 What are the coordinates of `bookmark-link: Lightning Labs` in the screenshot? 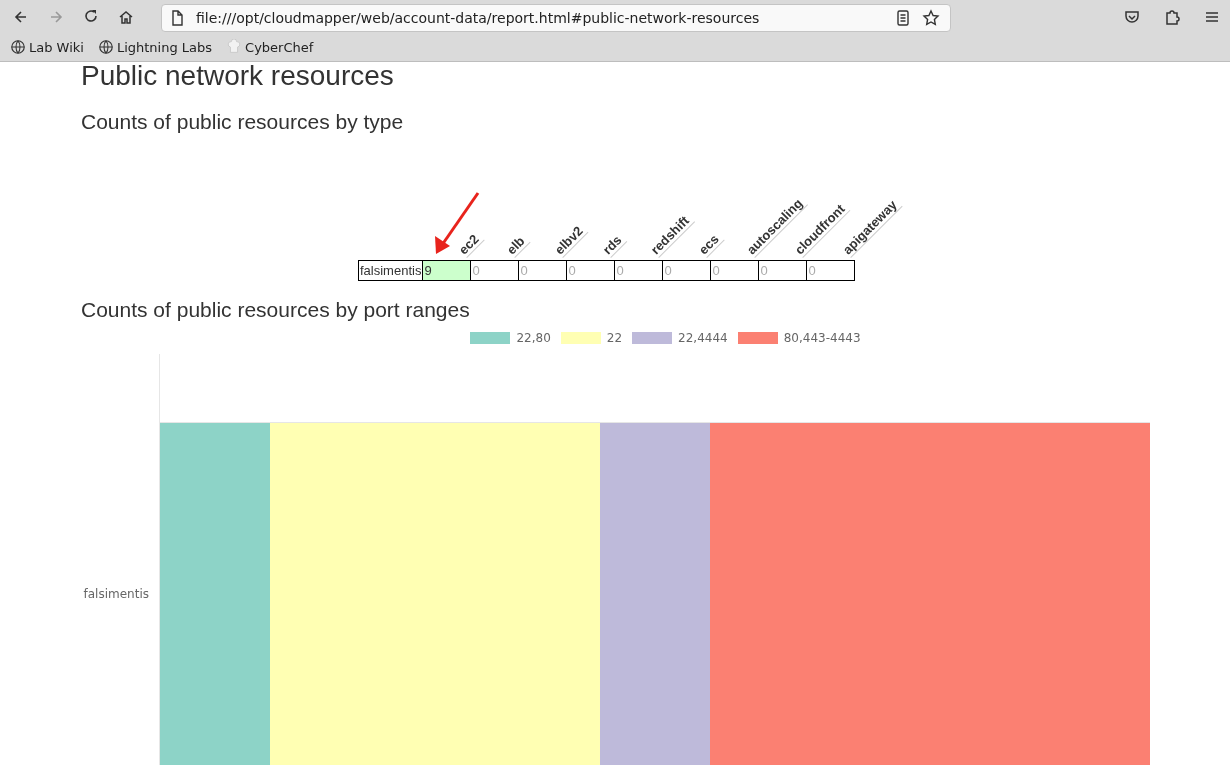 It's located at (155, 47).